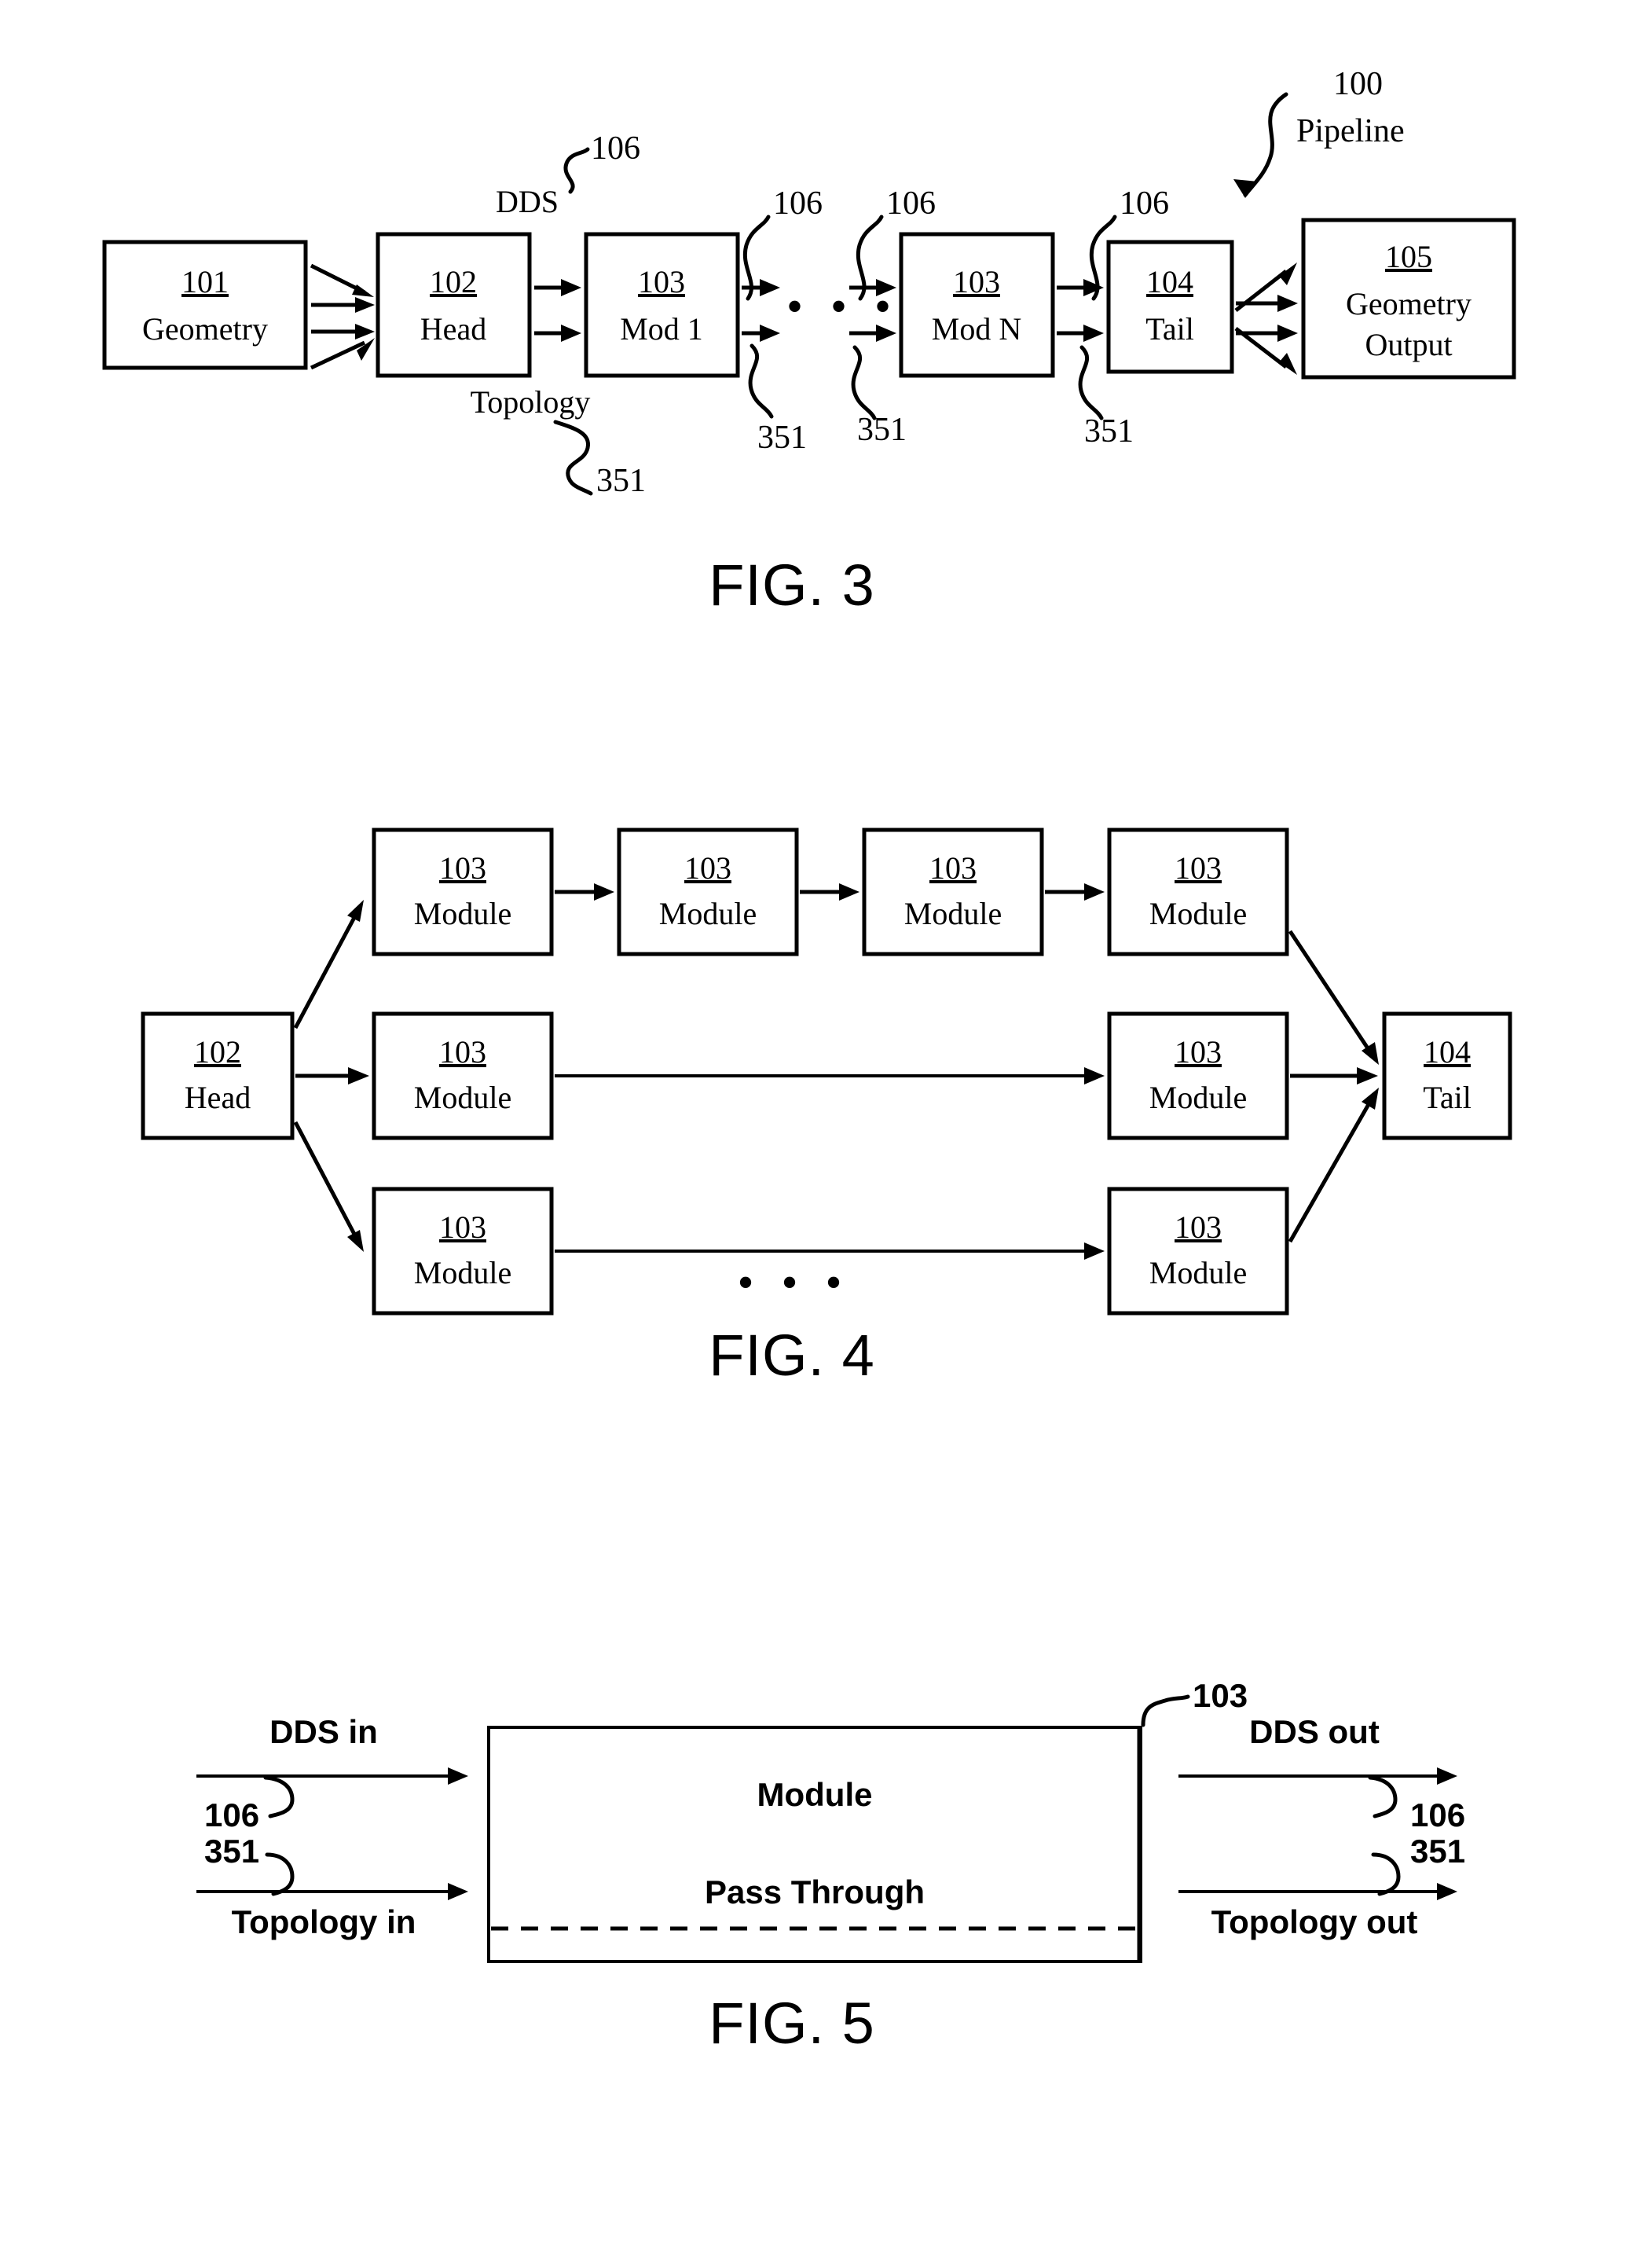 The width and height of the screenshot is (1642, 2268). Describe the element at coordinates (1358, 84) in the screenshot. I see `pipeline-ref-number: 100` at that location.